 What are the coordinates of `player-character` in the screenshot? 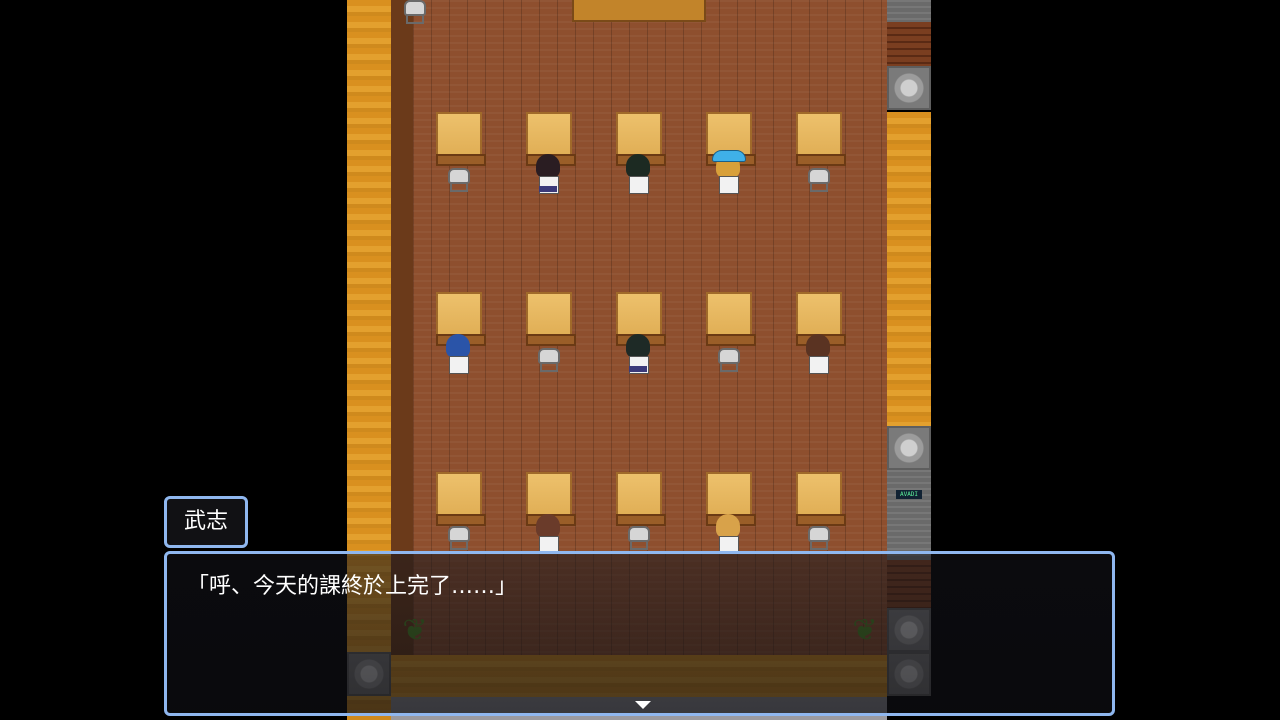 It's located at (548, 535).